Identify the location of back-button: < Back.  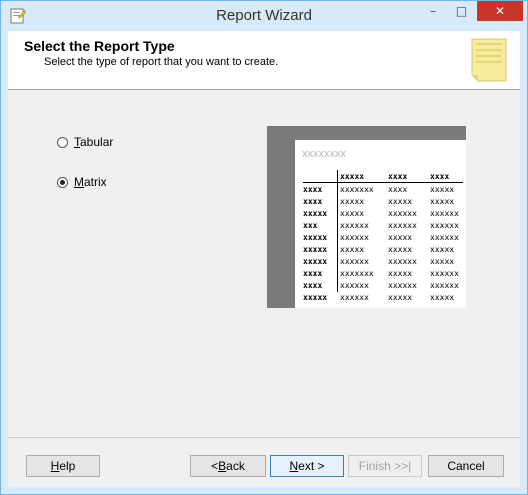
(228, 466).